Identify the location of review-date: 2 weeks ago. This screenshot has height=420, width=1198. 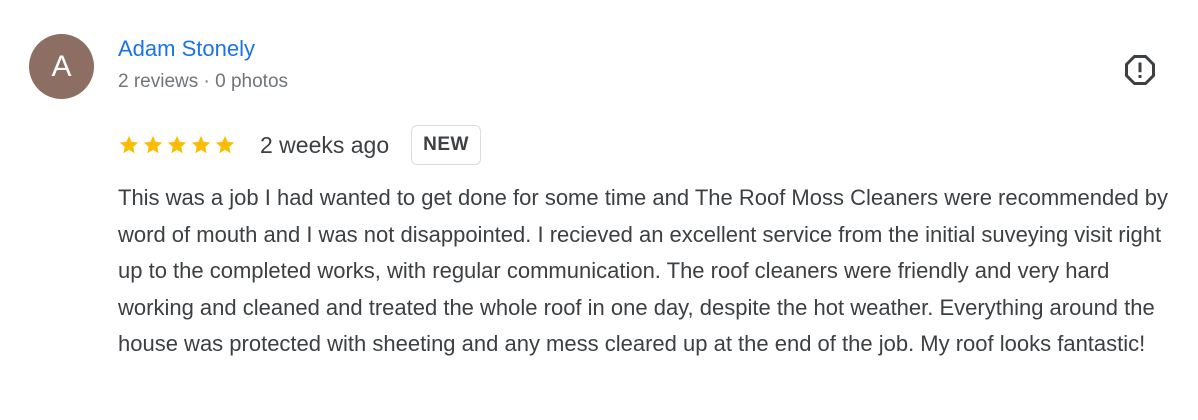
(325, 145).